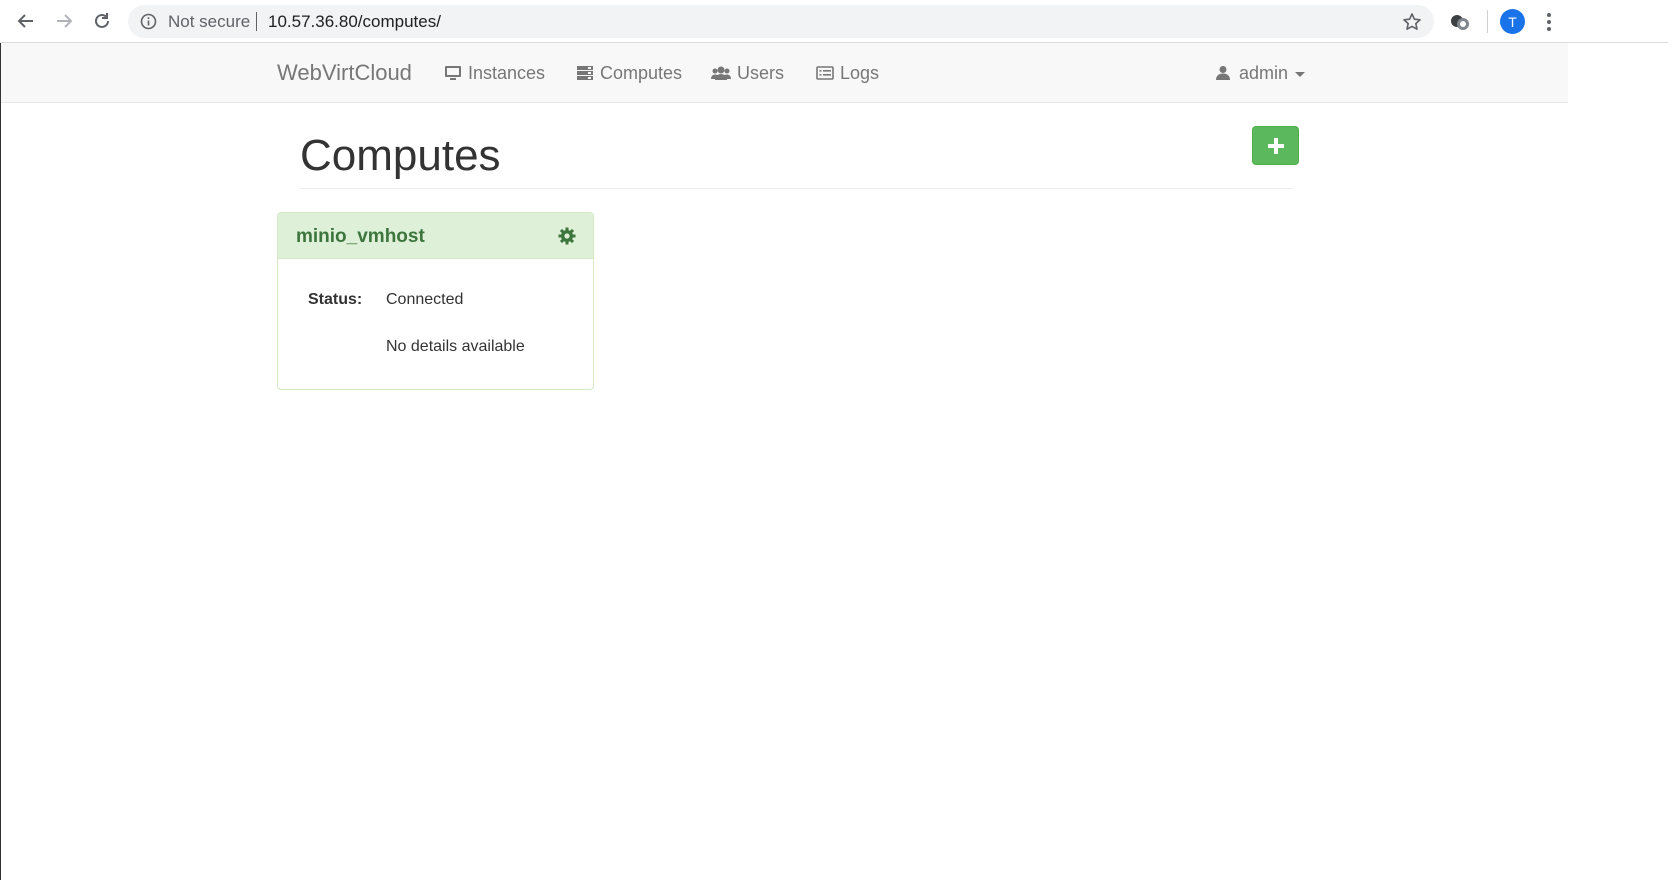 Image resolution: width=1668 pixels, height=880 pixels. Describe the element at coordinates (1549, 22) in the screenshot. I see `kebab-menu-icon` at that location.